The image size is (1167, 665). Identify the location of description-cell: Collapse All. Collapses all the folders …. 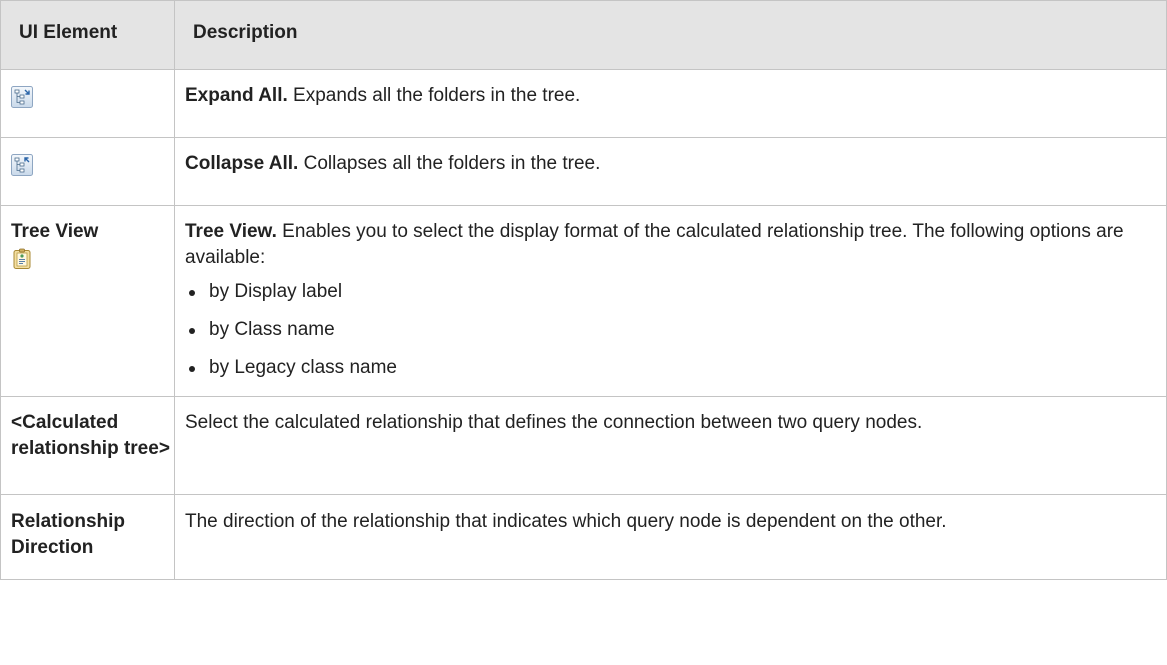
(670, 171).